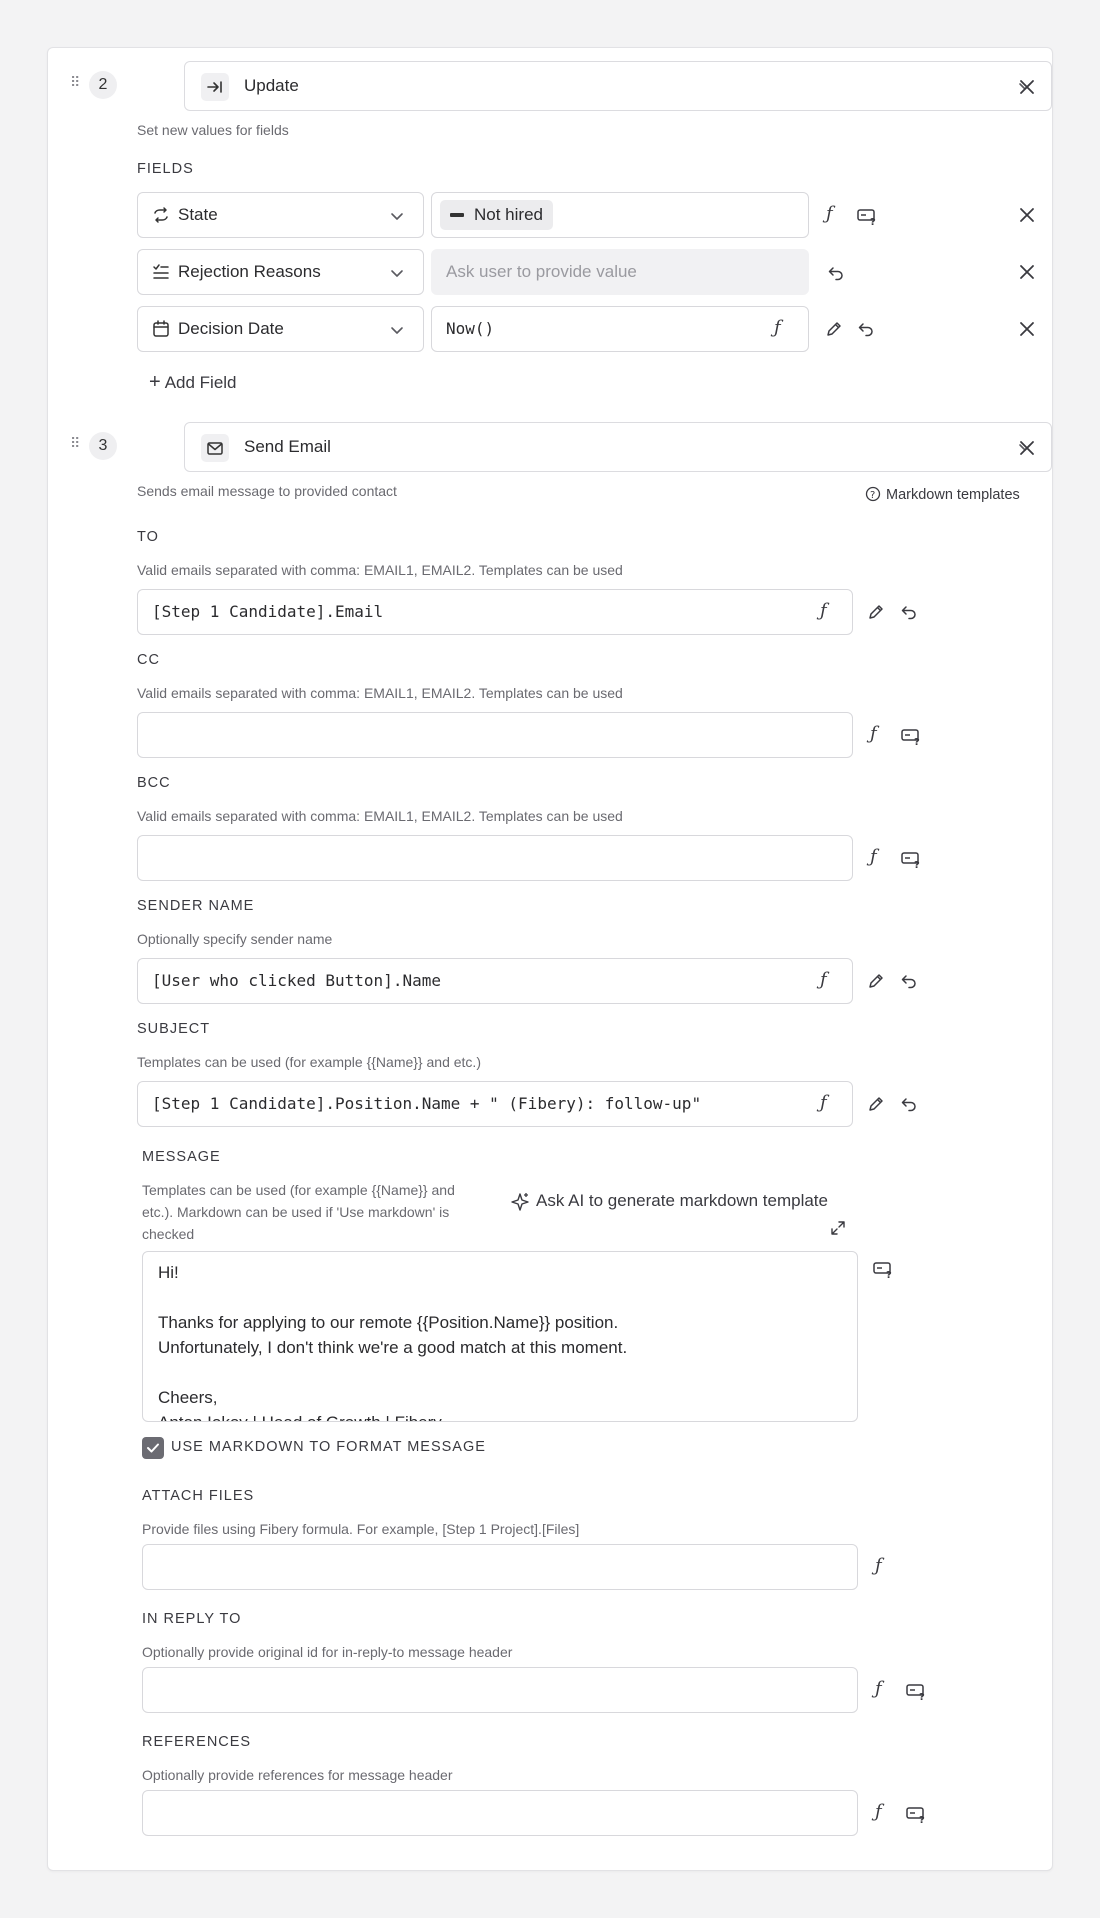  Describe the element at coordinates (620, 329) in the screenshot. I see `decision-date-value-field: Now() ƒ` at that location.